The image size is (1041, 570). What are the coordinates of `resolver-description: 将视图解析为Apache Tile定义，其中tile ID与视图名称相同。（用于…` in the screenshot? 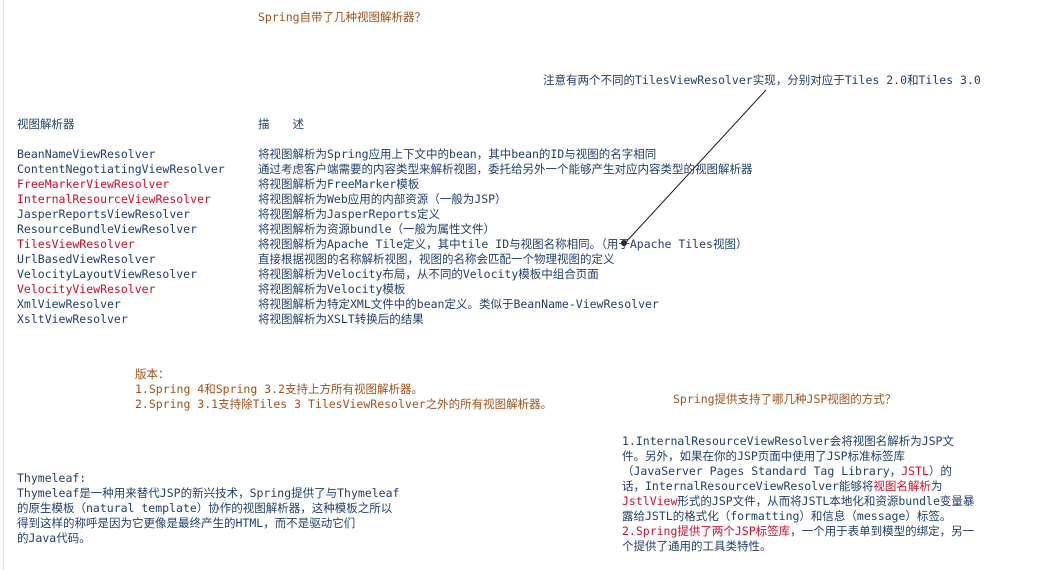 It's located at (503, 244).